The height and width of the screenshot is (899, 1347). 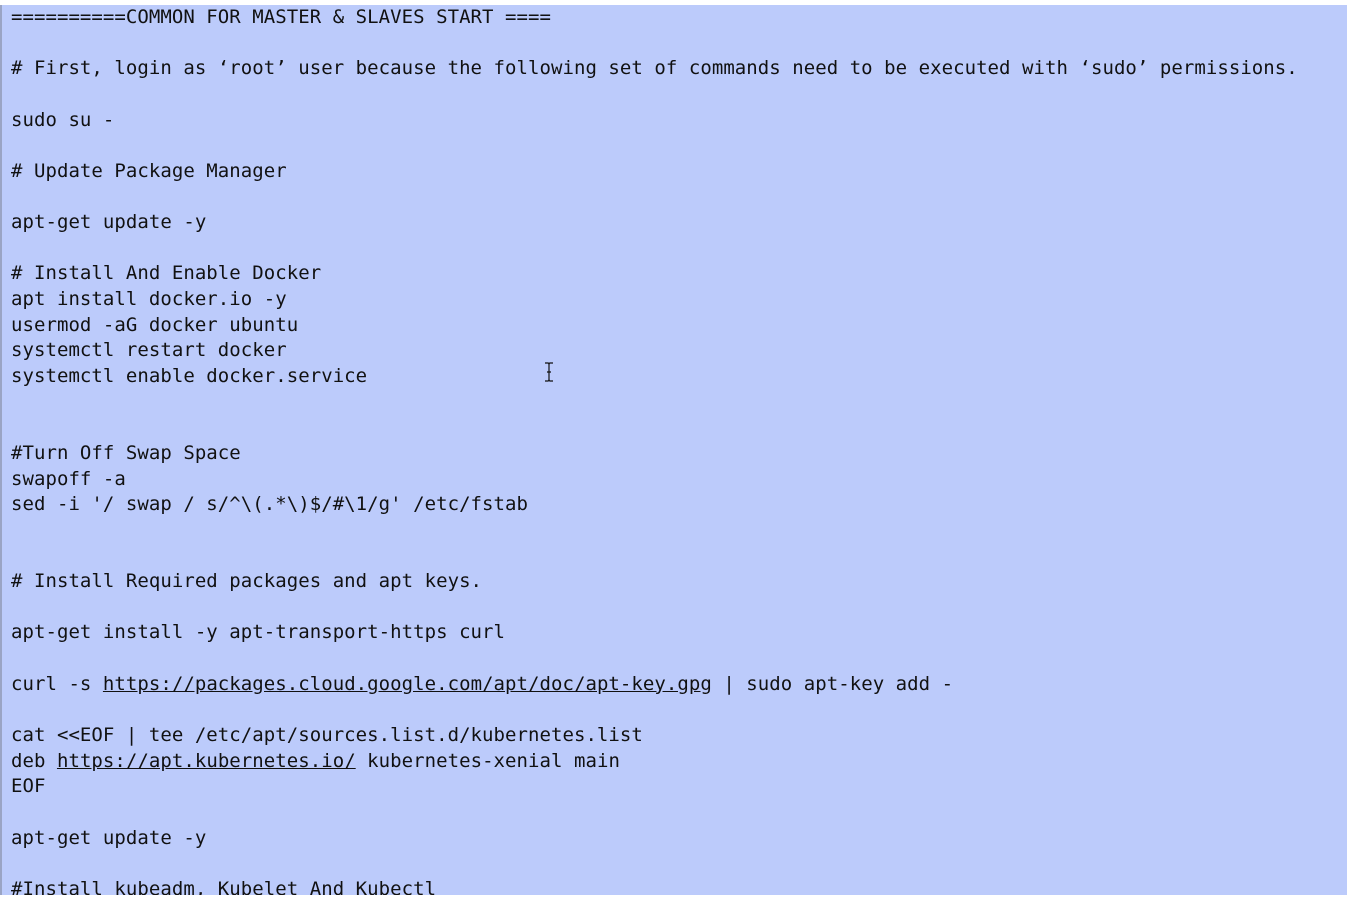 What do you see at coordinates (224, 886) in the screenshot?
I see `code-text: #Install kubeadm, Kubelet And Kubectl` at bounding box center [224, 886].